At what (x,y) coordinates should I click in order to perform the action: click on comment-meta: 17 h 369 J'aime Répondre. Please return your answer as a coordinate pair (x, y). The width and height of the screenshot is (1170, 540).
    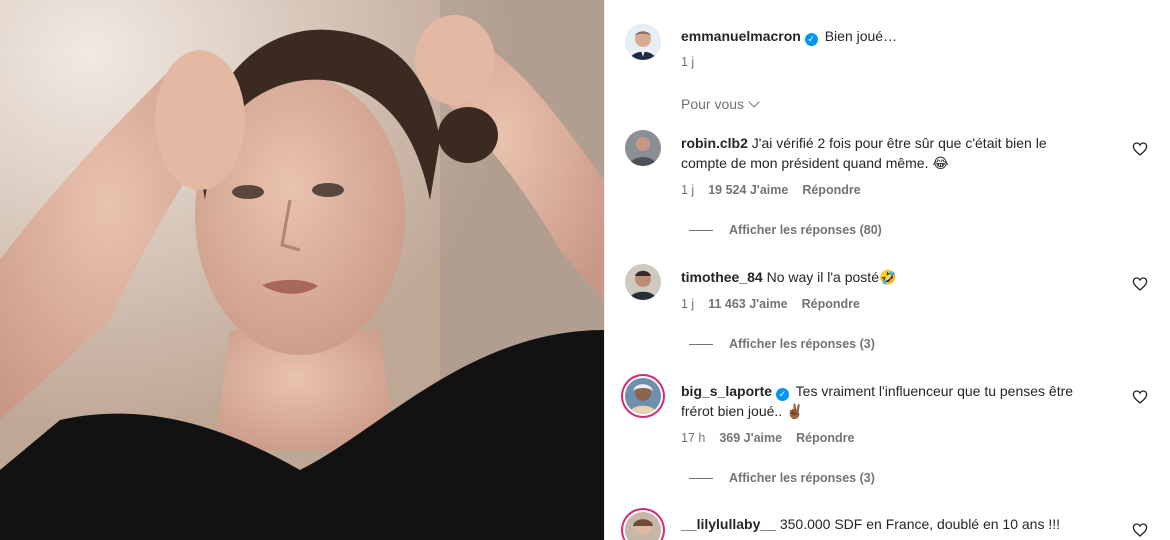
    Looking at the image, I should click on (767, 438).